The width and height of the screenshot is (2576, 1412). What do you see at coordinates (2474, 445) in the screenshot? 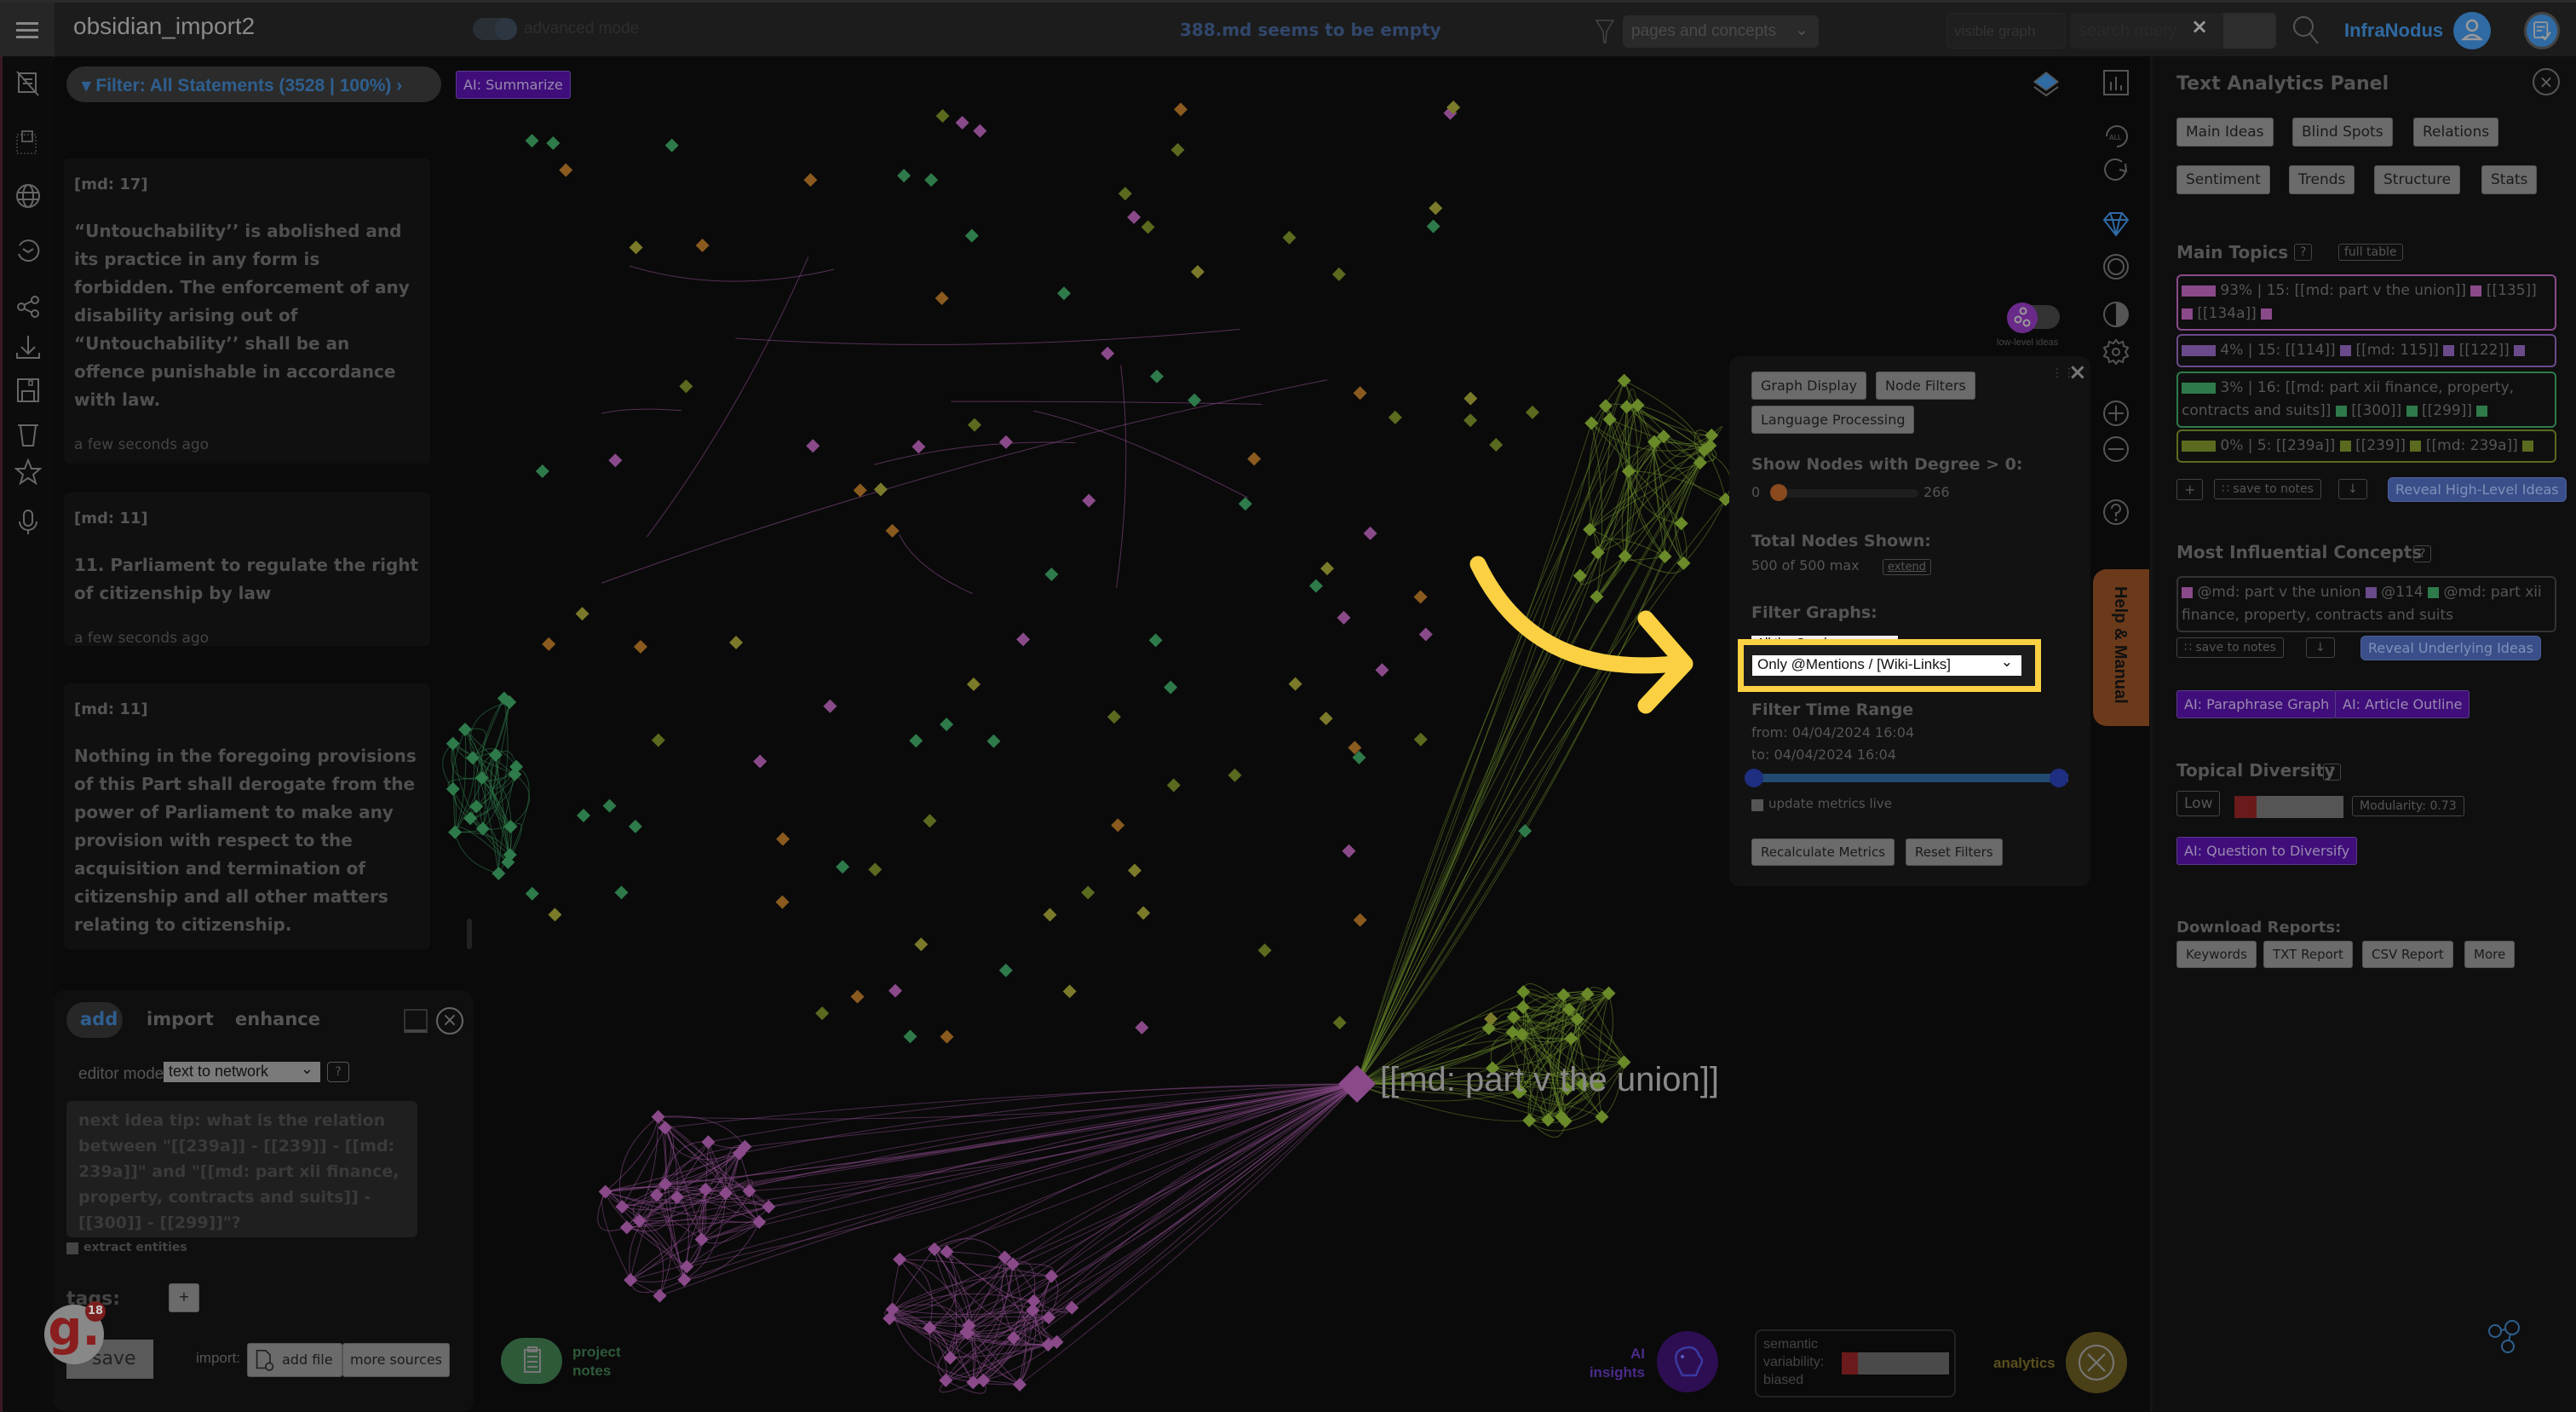
I see `topic-term: [[md: 239a]]` at bounding box center [2474, 445].